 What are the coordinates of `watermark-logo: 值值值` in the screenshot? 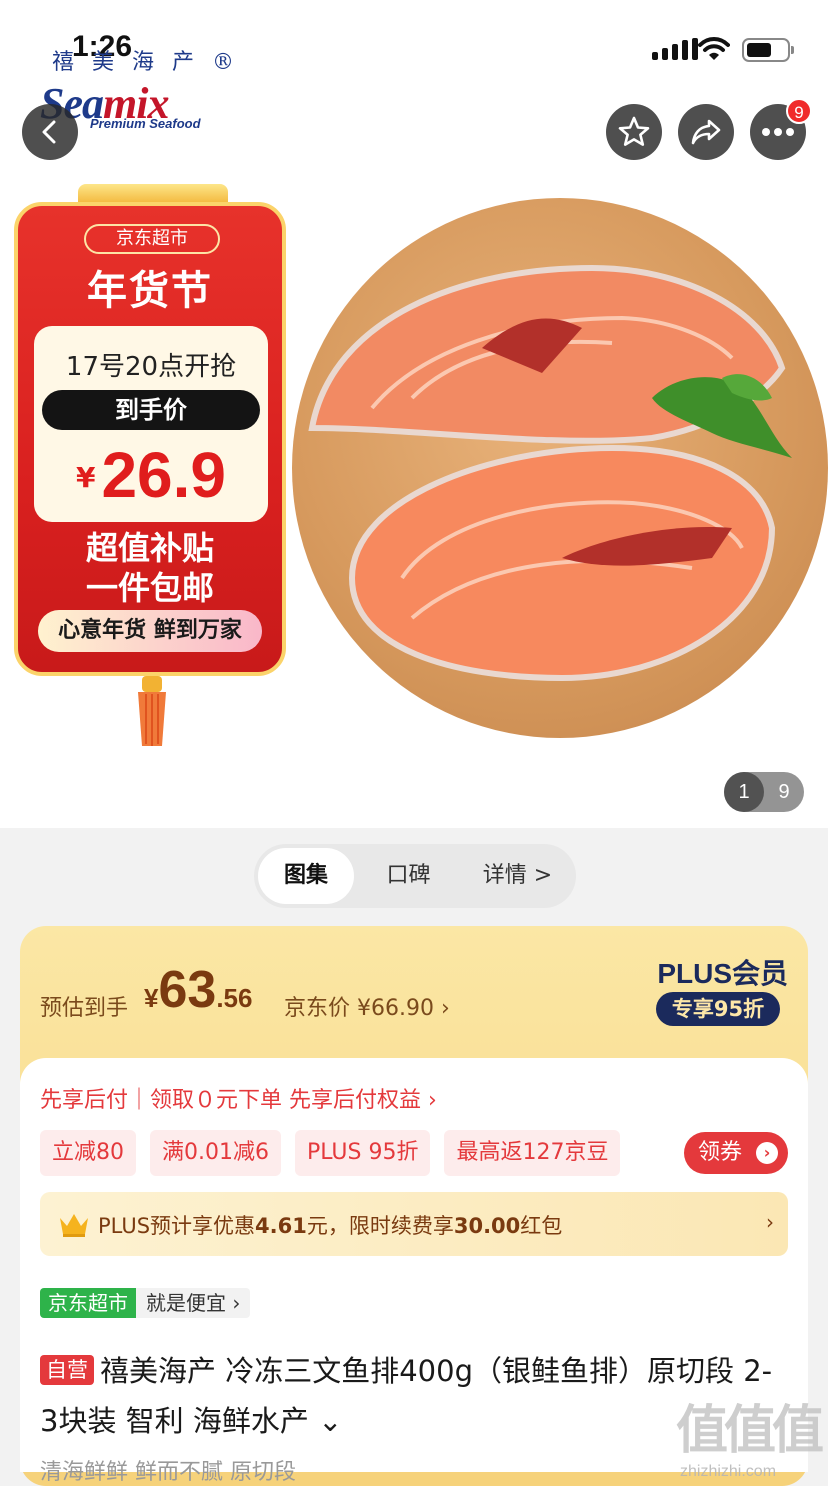 It's located at (750, 1431).